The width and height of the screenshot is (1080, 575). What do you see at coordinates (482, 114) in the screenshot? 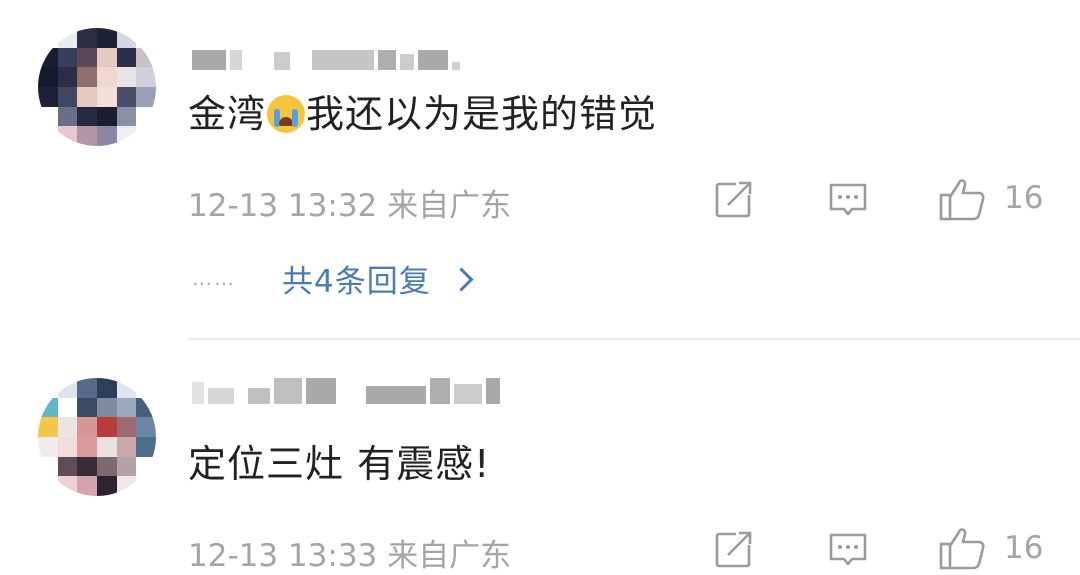
I see `comment-text-part: 我还以为是我的错觉` at bounding box center [482, 114].